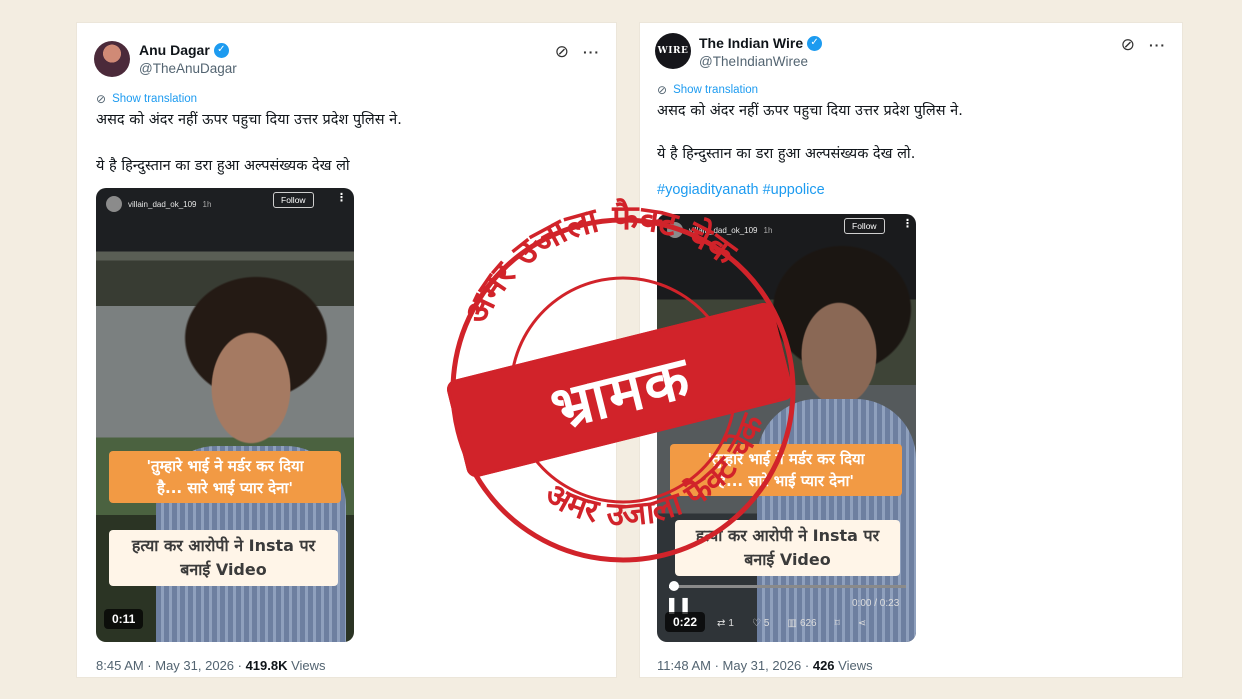 The image size is (1242, 699). Describe the element at coordinates (124, 619) in the screenshot. I see `video-duration-badge: 0:11` at that location.